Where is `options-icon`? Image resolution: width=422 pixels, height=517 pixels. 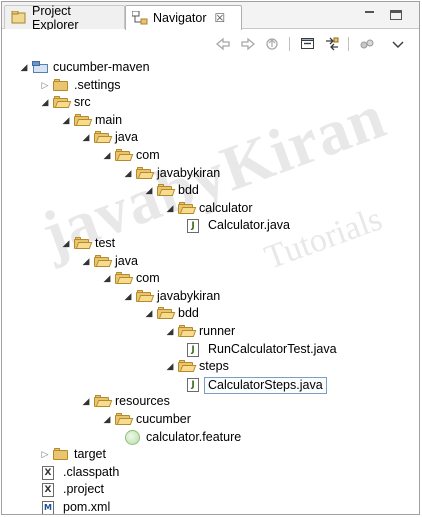
options-icon is located at coordinates (367, 44).